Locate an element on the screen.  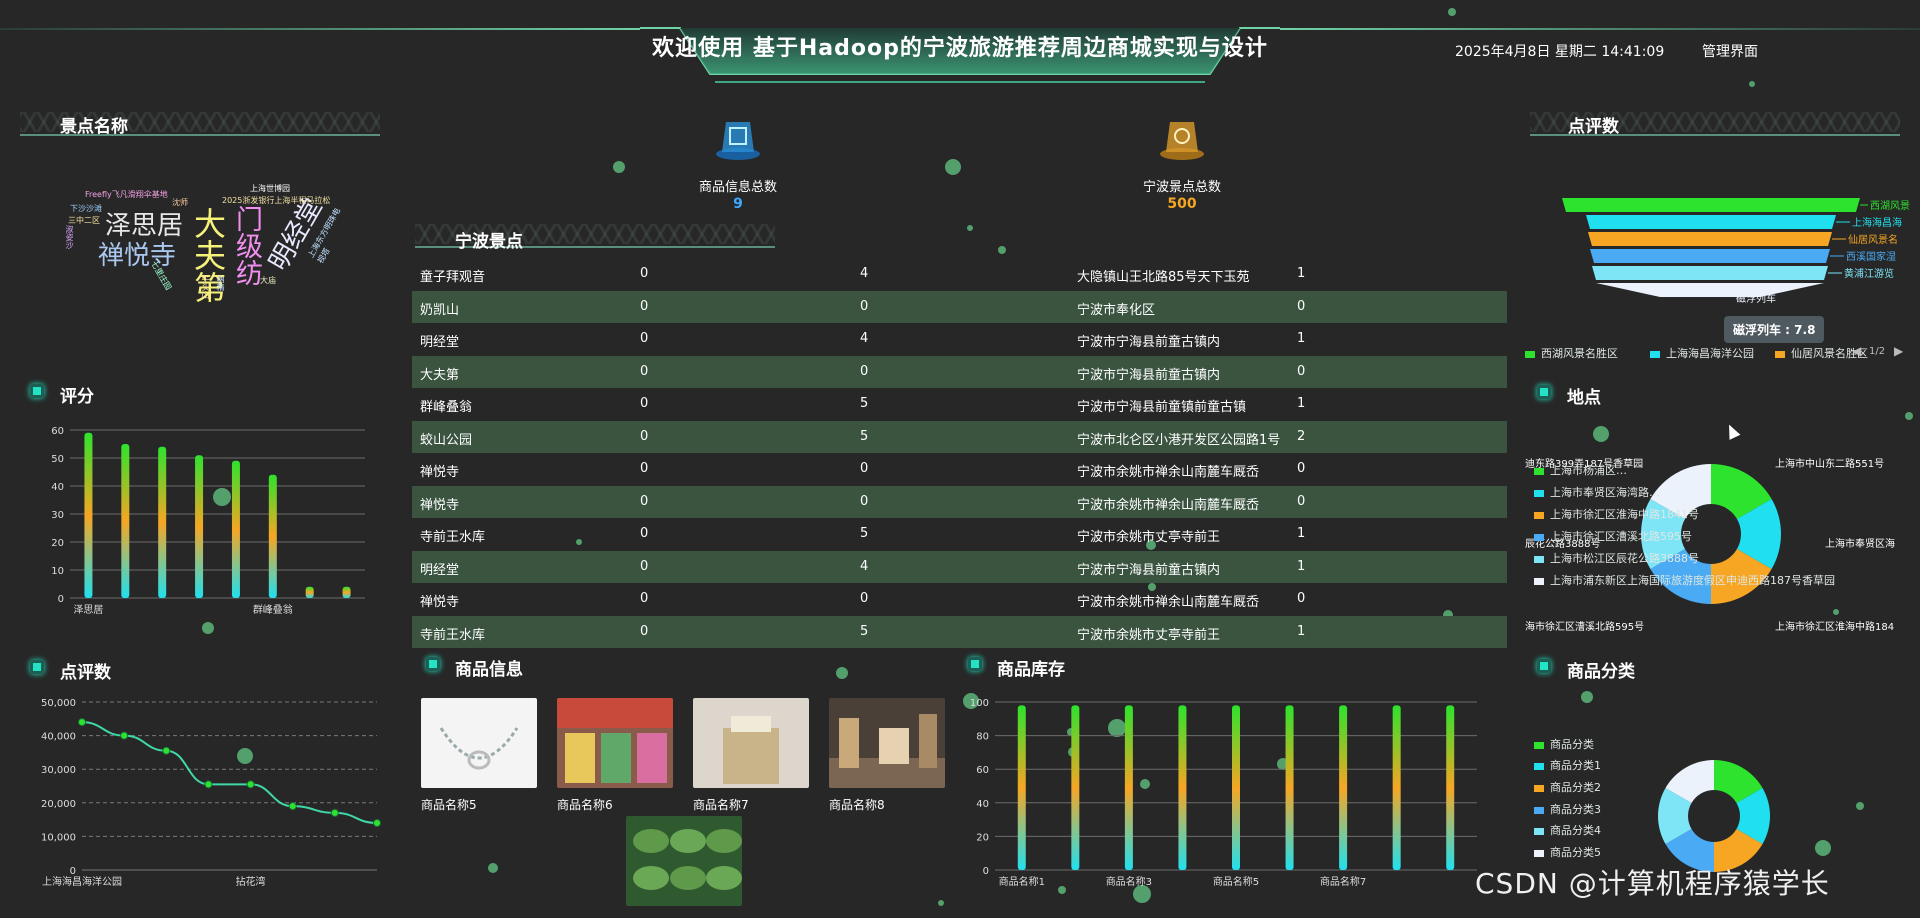
table-cell: 童子拜观音 is located at coordinates (453, 277).